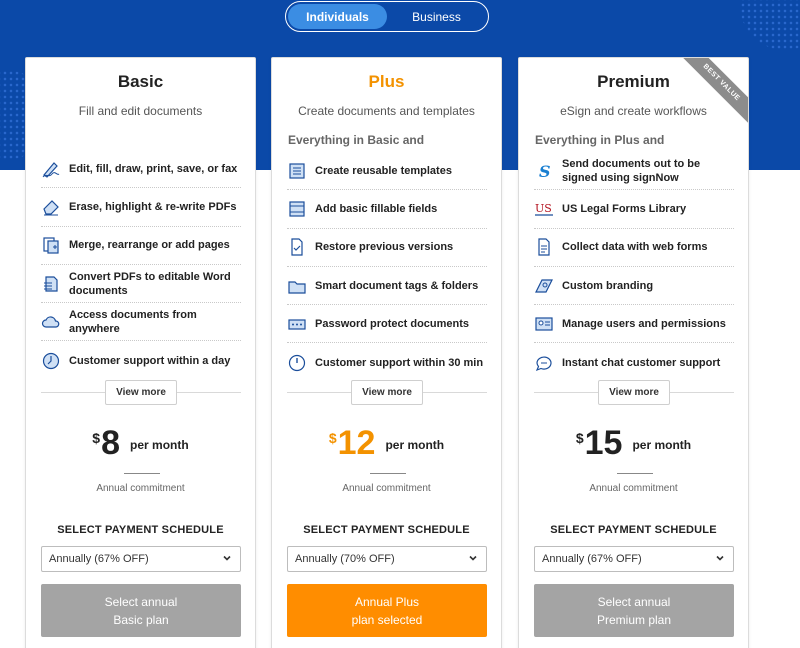 Image resolution: width=800 pixels, height=648 pixels. Describe the element at coordinates (624, 208) in the screenshot. I see `feature-label: US Legal Forms Library` at that location.